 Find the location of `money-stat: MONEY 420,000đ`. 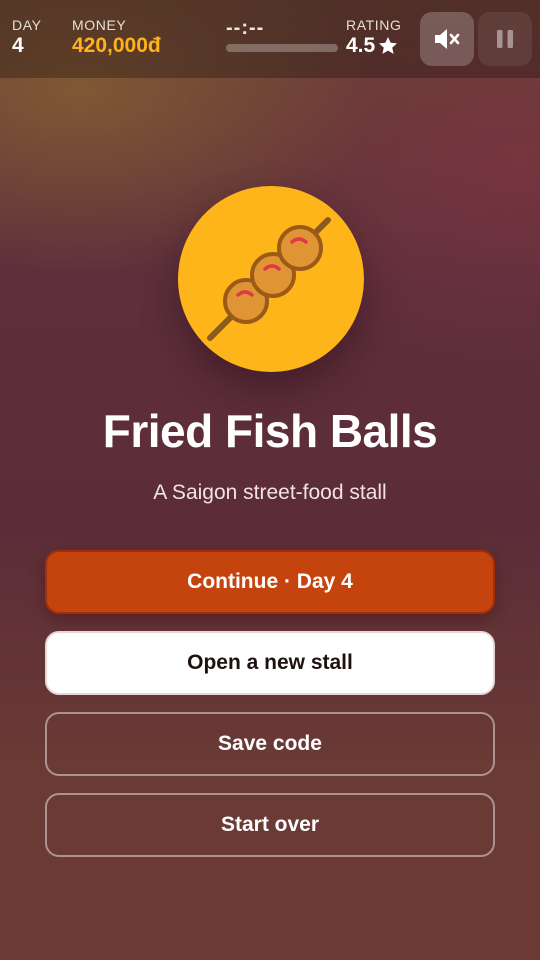

money-stat: MONEY 420,000đ is located at coordinates (116, 37).